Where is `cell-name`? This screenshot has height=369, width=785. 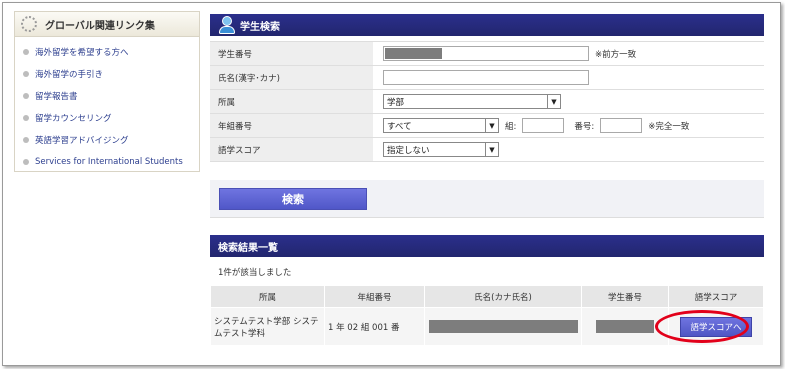
cell-name is located at coordinates (503, 326).